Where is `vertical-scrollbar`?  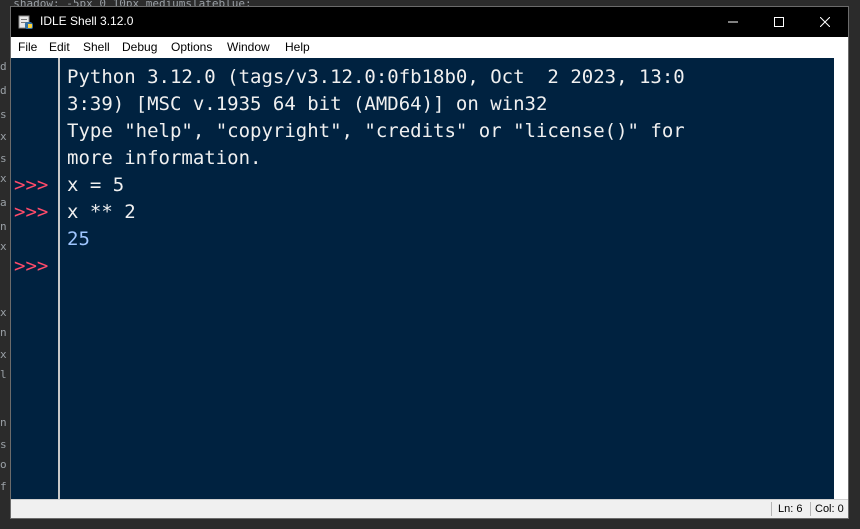 vertical-scrollbar is located at coordinates (841, 278).